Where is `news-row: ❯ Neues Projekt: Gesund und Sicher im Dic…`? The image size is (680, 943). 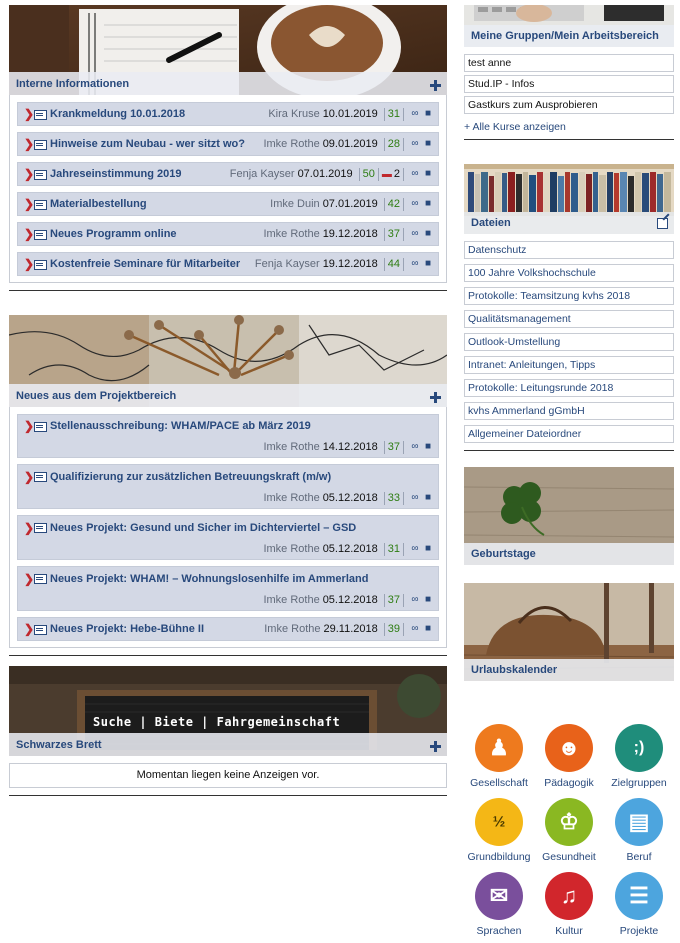 news-row: ❯ Neues Projekt: Gesund und Sicher im Dic… is located at coordinates (228, 527).